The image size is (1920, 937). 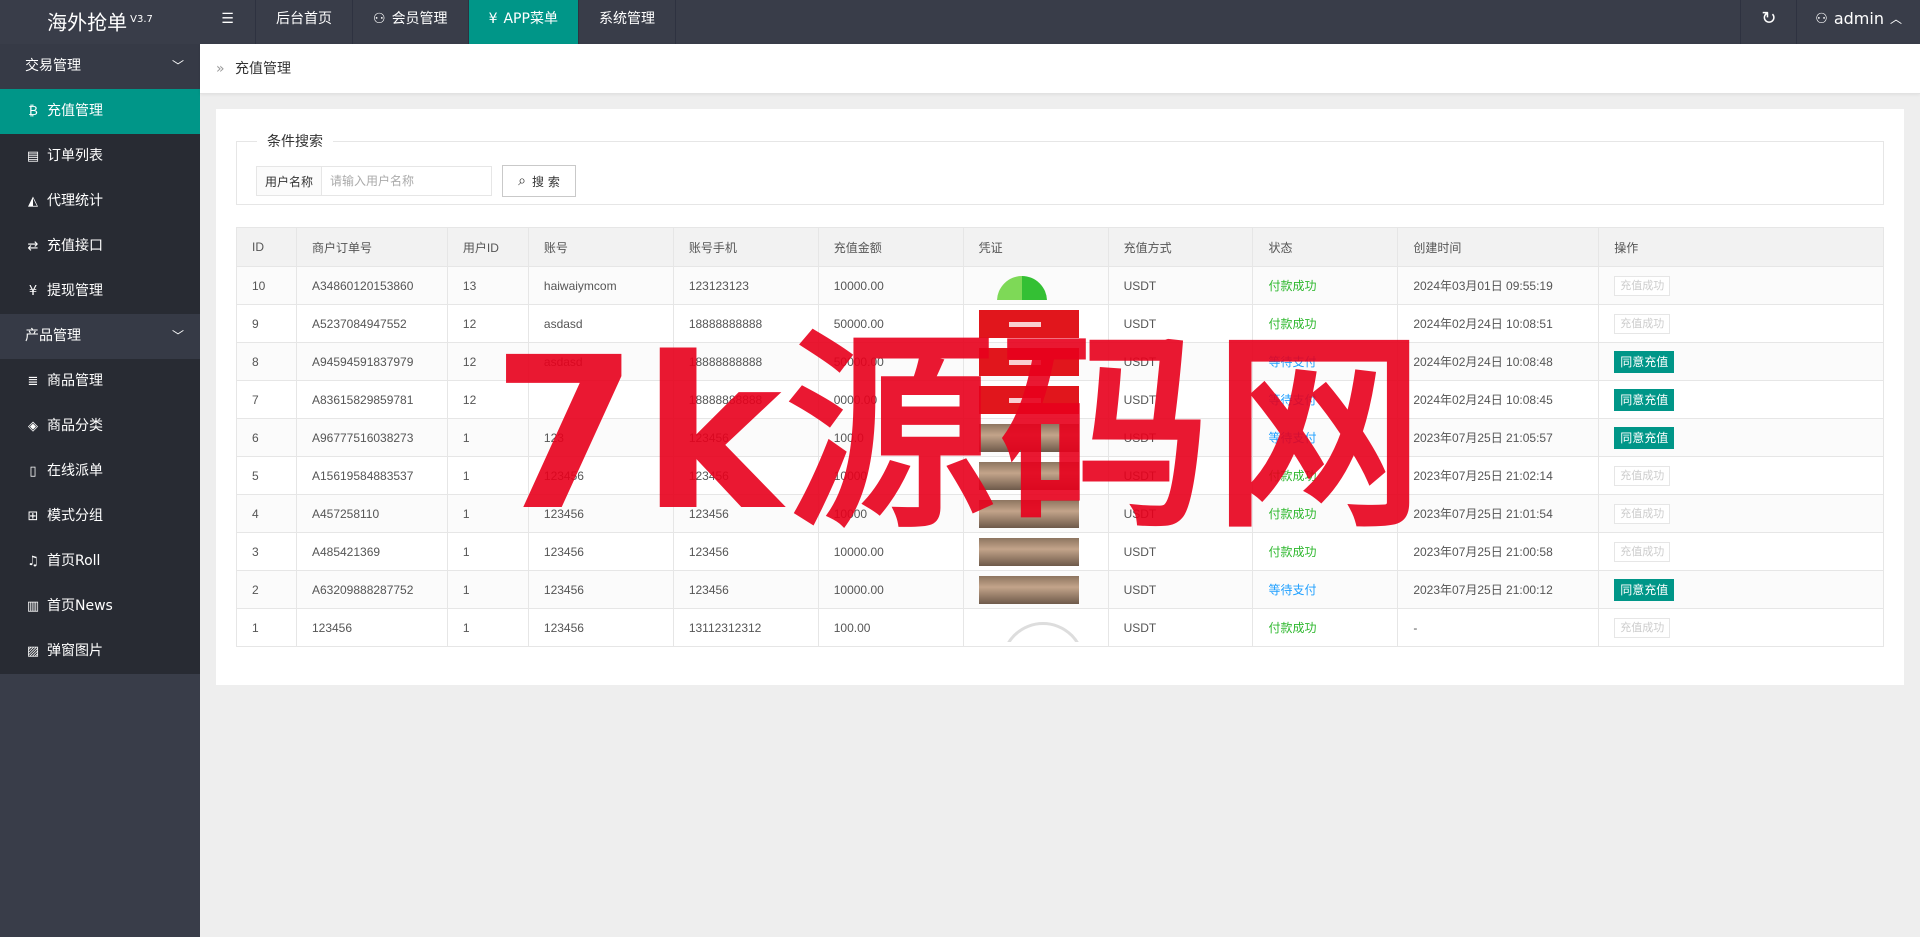 What do you see at coordinates (1768, 22) in the screenshot?
I see `refresh-button: ↻` at bounding box center [1768, 22].